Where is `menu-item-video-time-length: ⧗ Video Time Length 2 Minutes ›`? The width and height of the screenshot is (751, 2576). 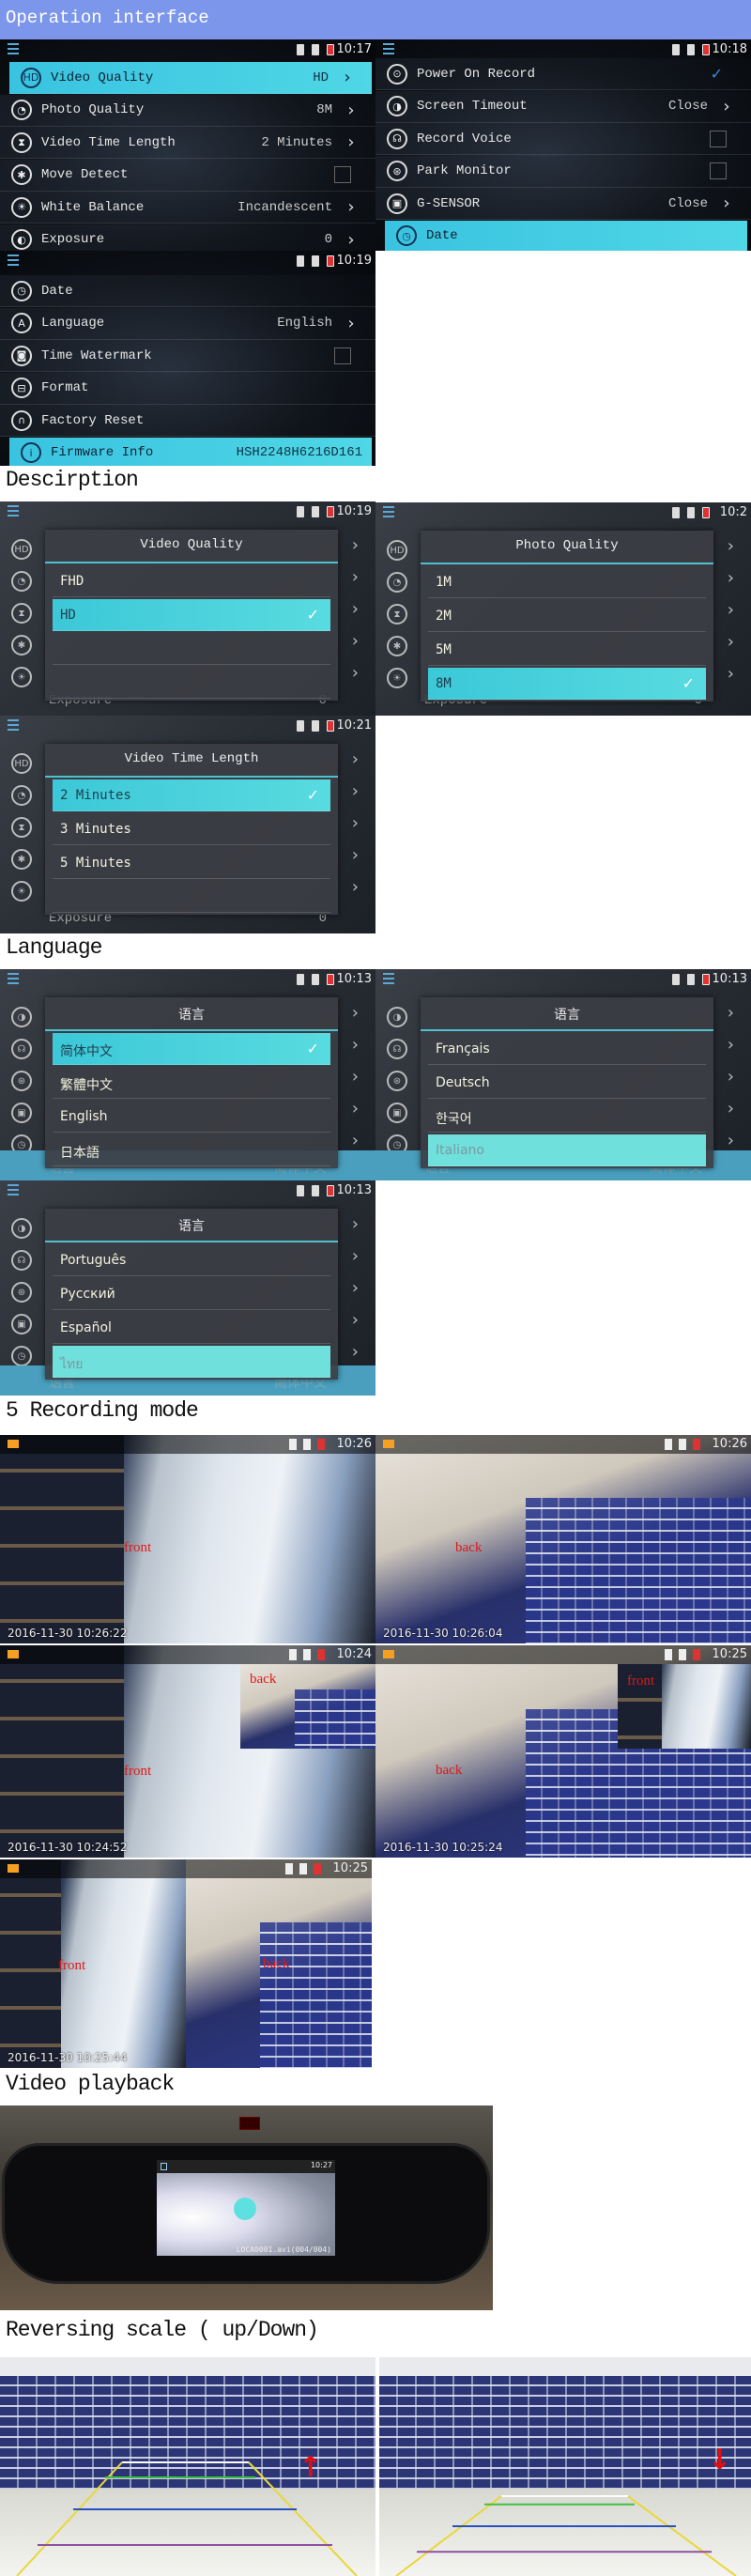
menu-item-video-time-length: ⧗ Video Time Length 2 Minutes › is located at coordinates (188, 143).